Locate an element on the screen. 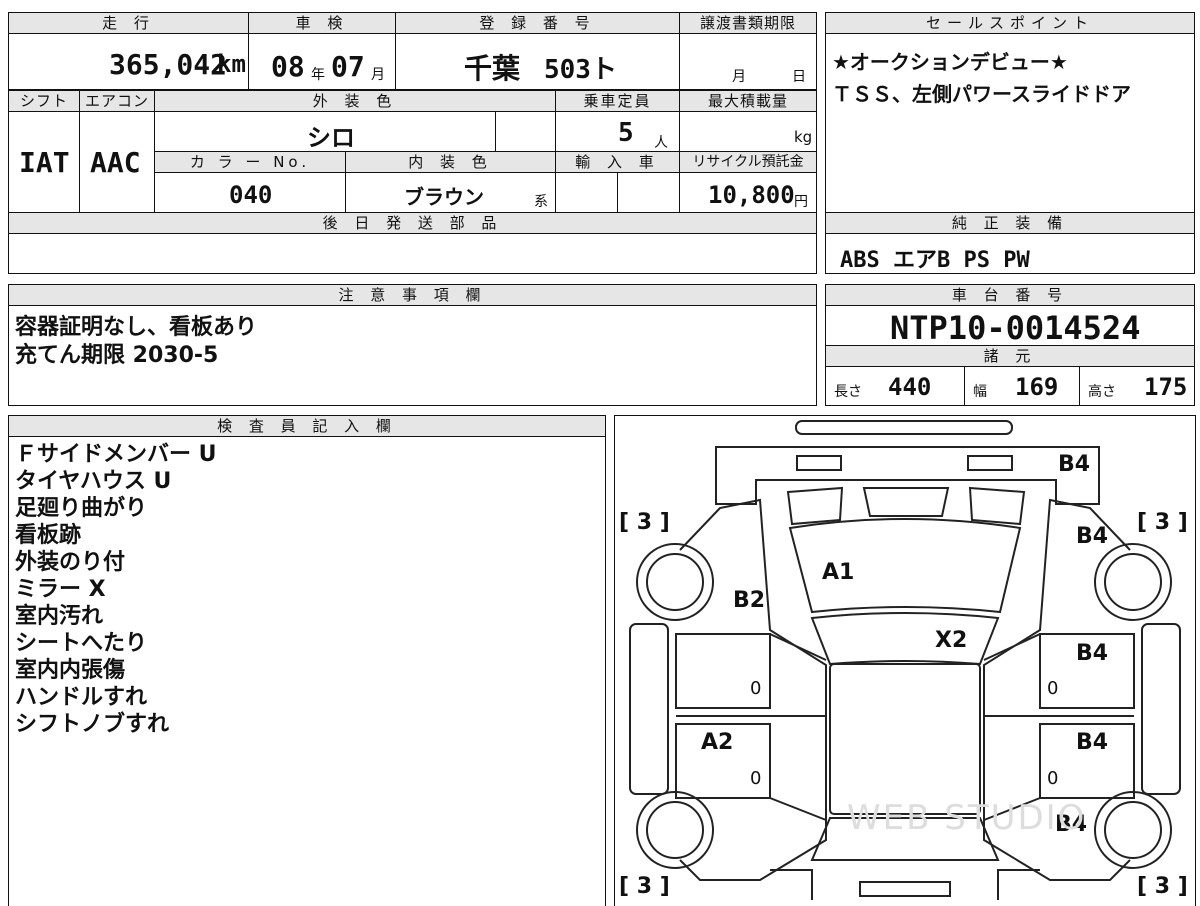  damage-mark-hood: A1 is located at coordinates (838, 572).